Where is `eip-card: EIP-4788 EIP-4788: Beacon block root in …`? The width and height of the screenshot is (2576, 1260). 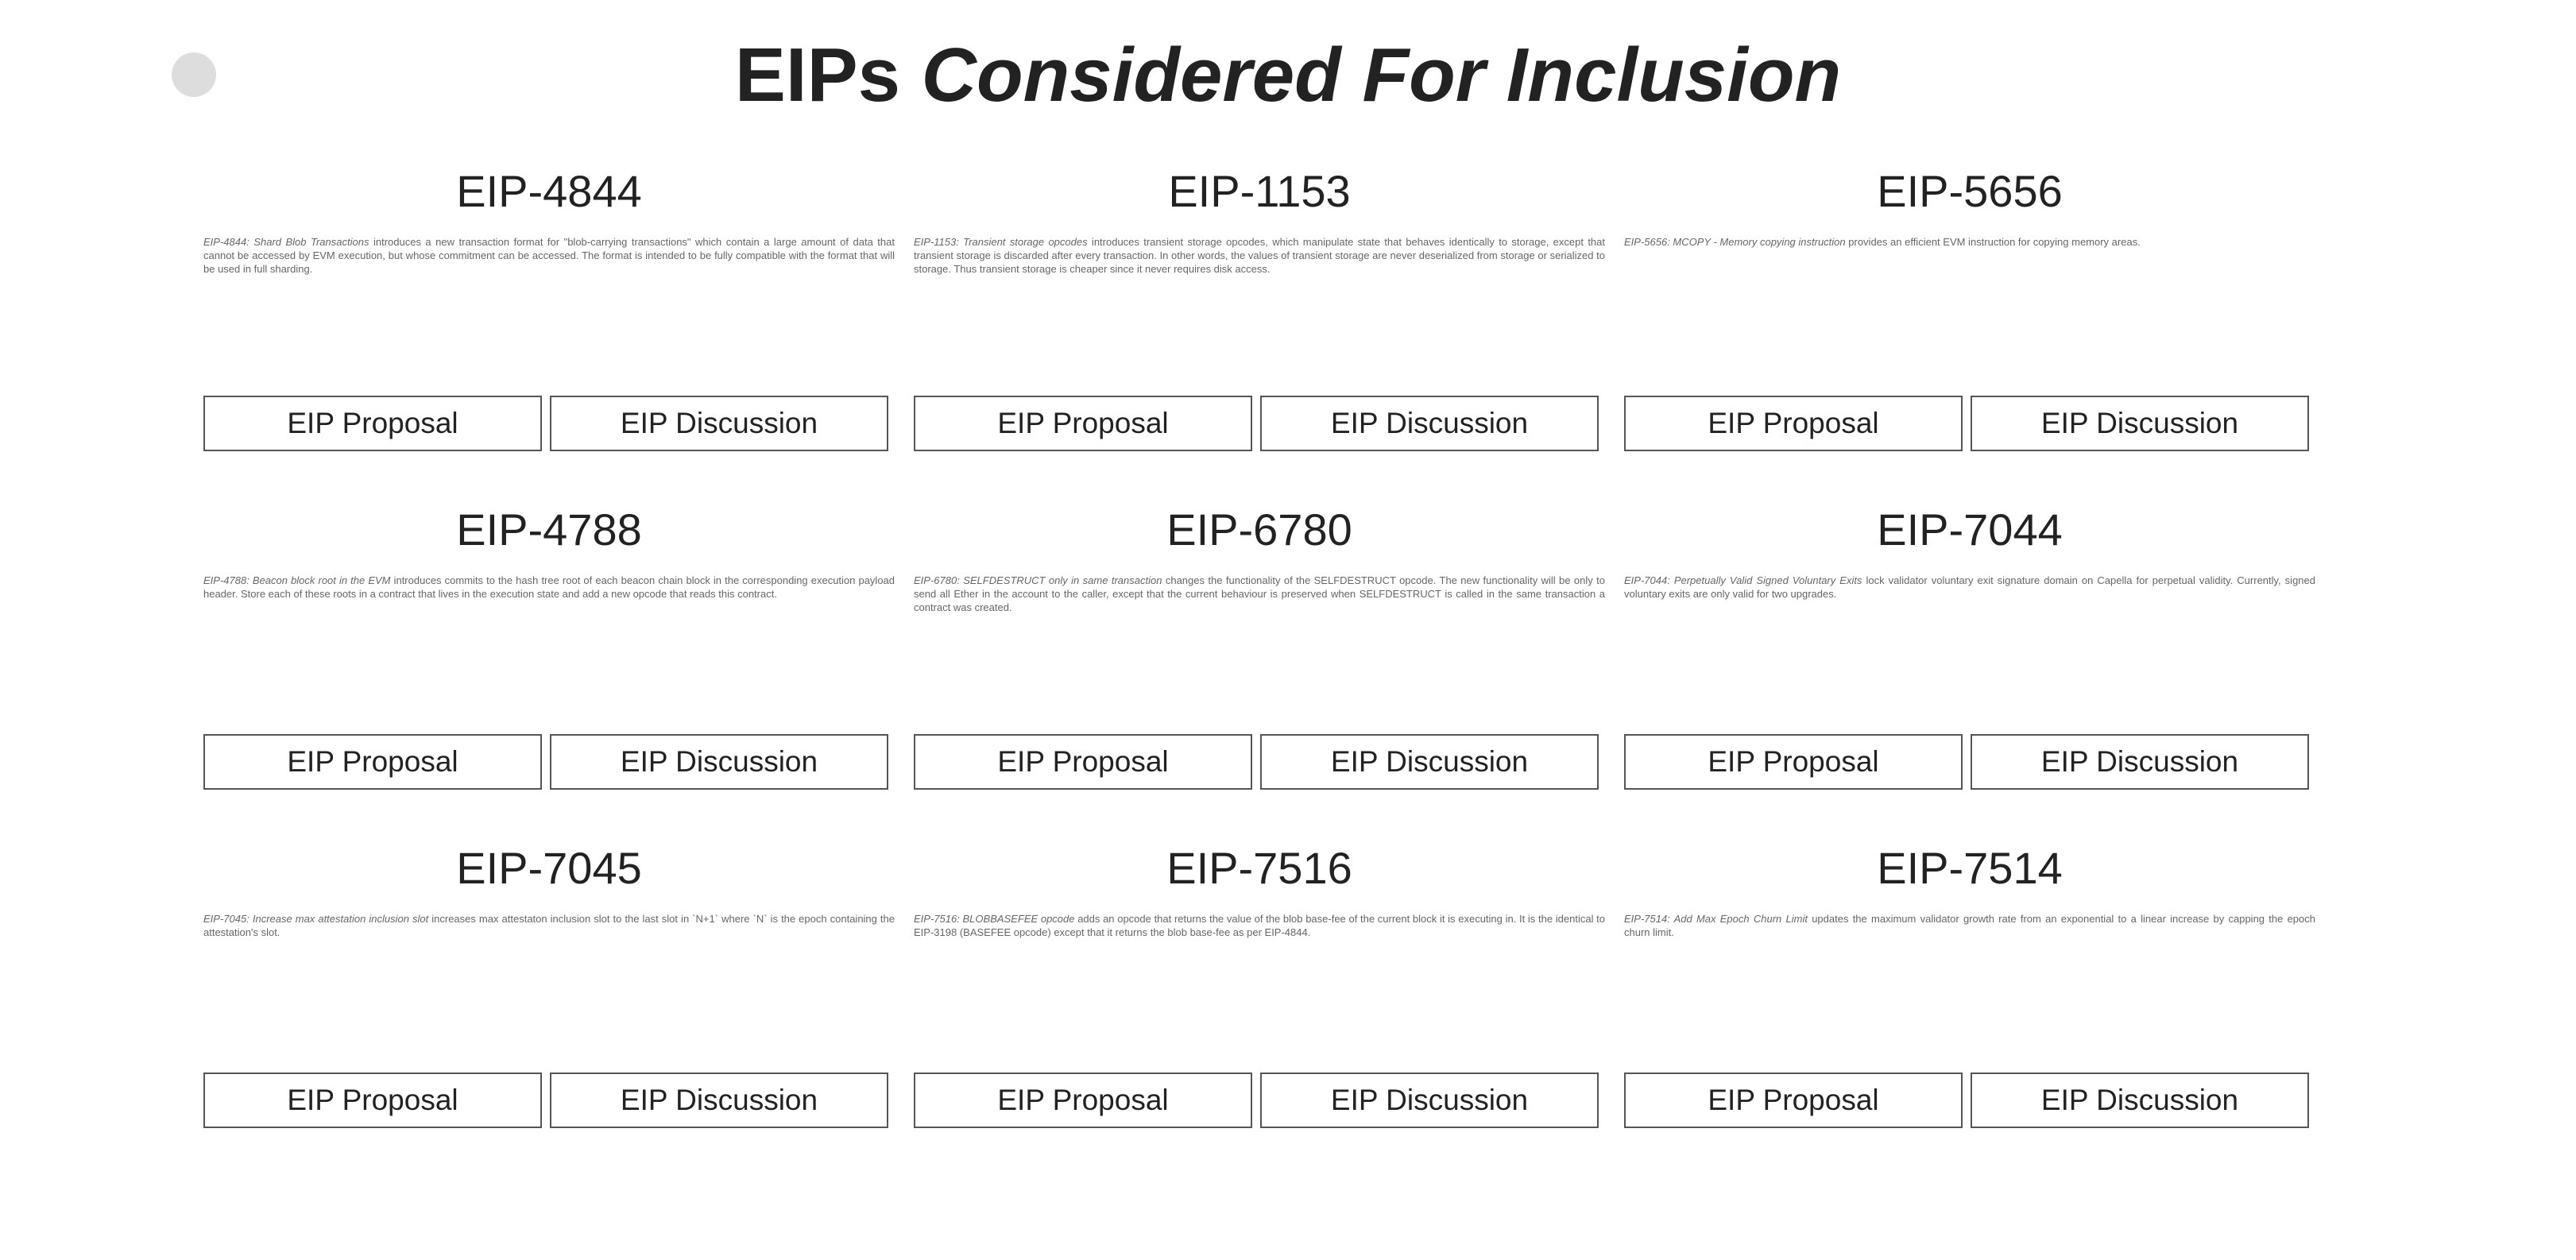
eip-card: EIP-4788 EIP-4788: Beacon block root in … is located at coordinates (549, 666).